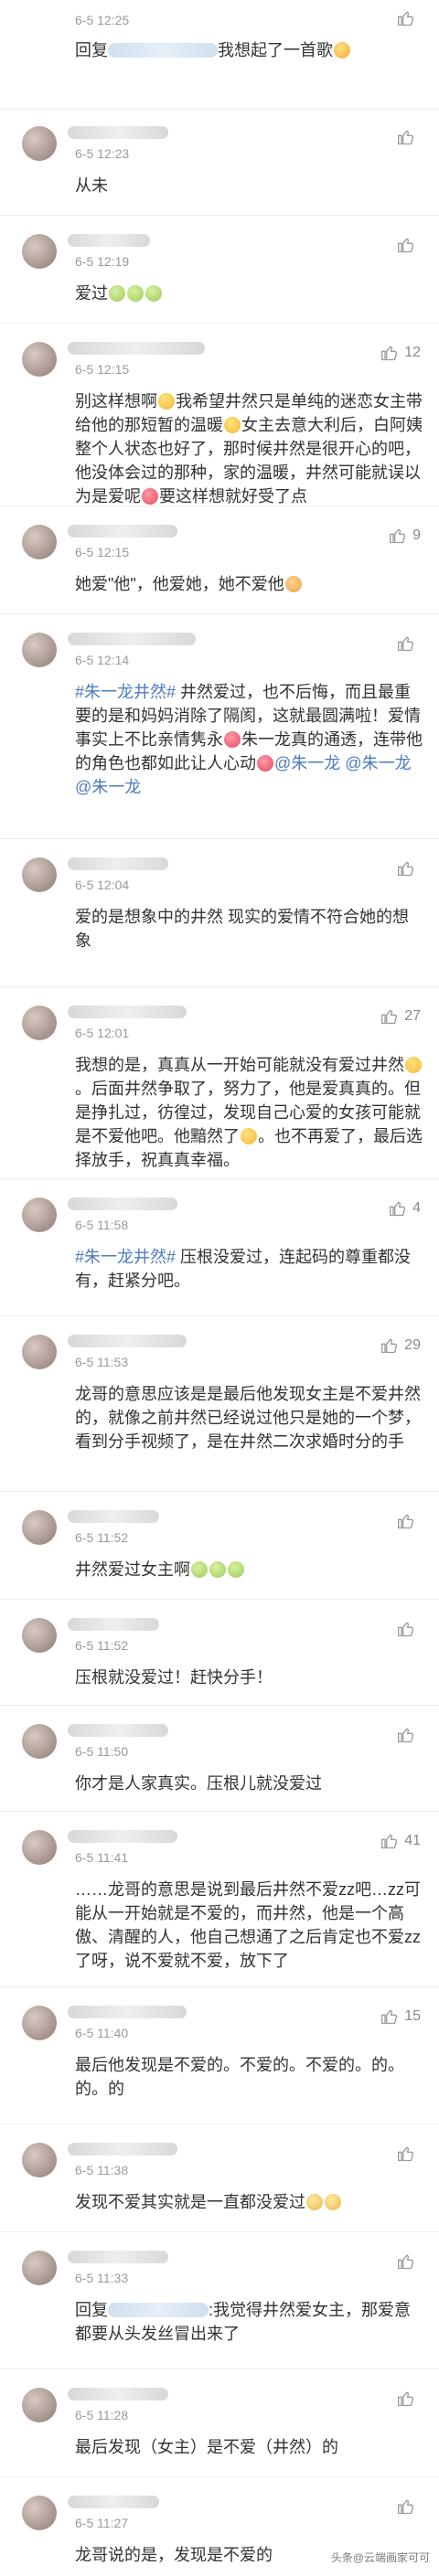 The width and height of the screenshot is (439, 2576). Describe the element at coordinates (219, 270) in the screenshot. I see `comment-item: 6-5 12:19 爱过` at that location.